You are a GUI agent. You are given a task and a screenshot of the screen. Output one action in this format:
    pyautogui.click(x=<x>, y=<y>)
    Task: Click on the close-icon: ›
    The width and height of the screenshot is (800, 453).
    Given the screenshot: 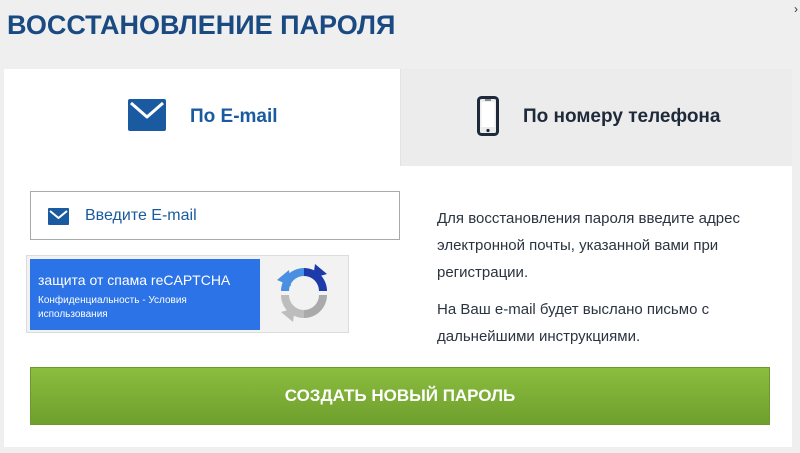 What is the action you would take?
    pyautogui.click(x=796, y=9)
    